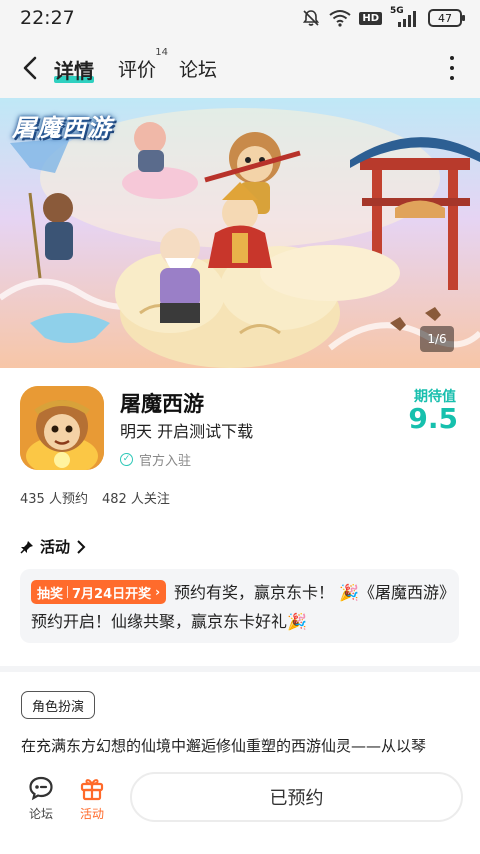  What do you see at coordinates (26, 547) in the screenshot?
I see `pin-icon` at bounding box center [26, 547].